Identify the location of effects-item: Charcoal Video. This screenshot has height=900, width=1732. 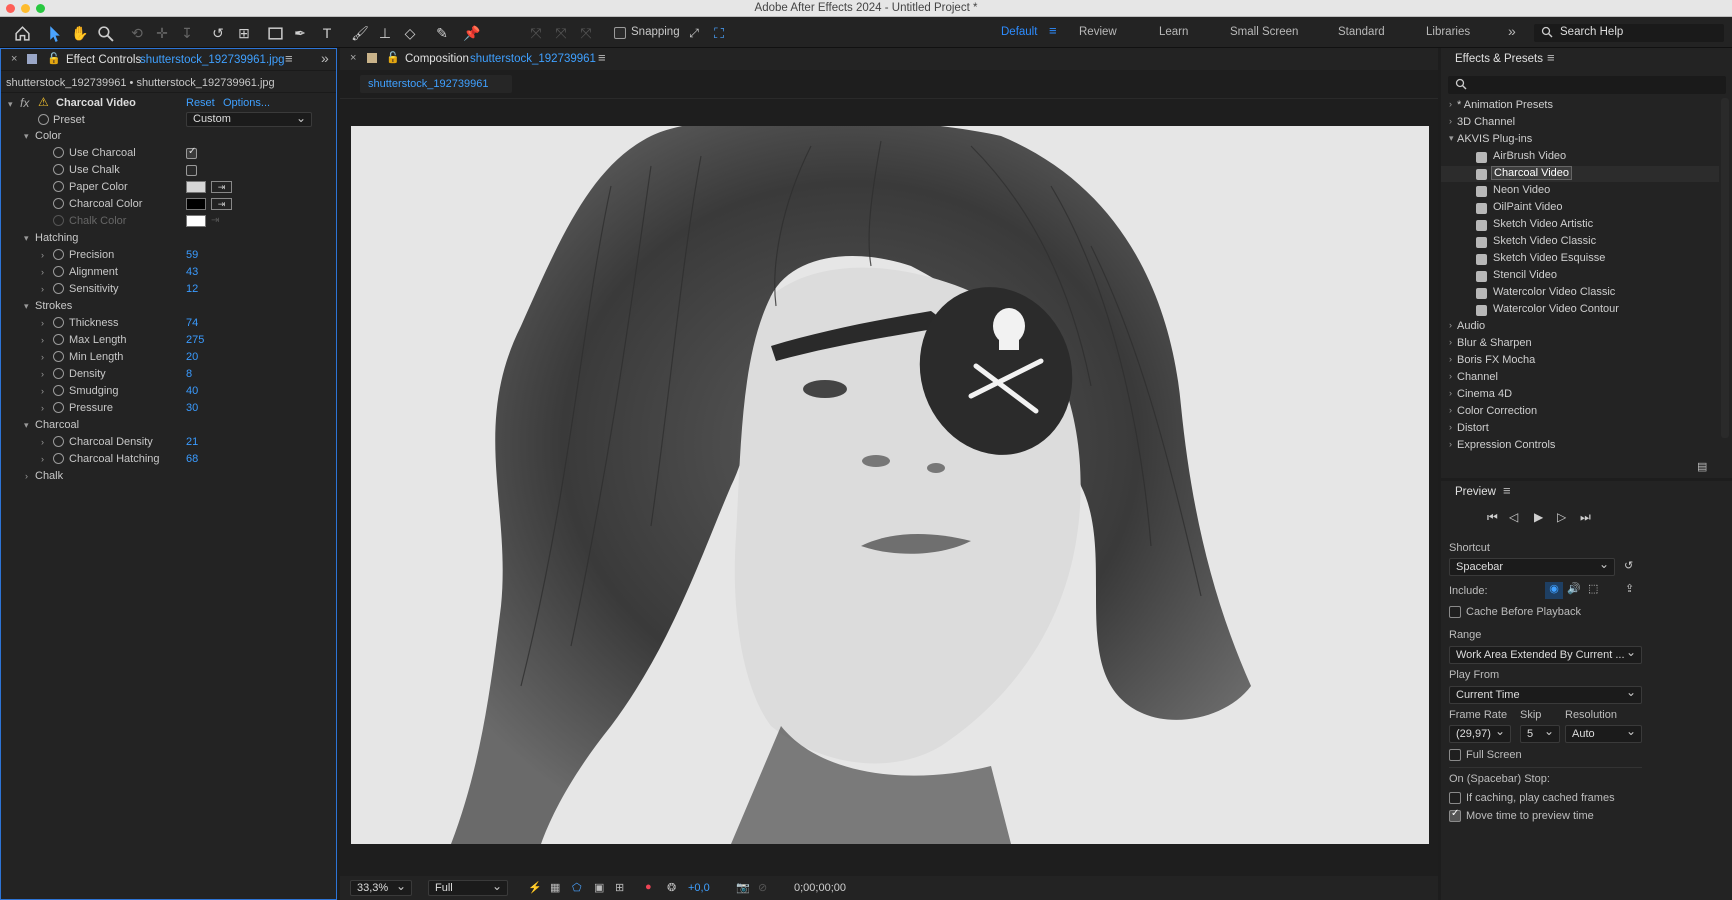
(1580, 174).